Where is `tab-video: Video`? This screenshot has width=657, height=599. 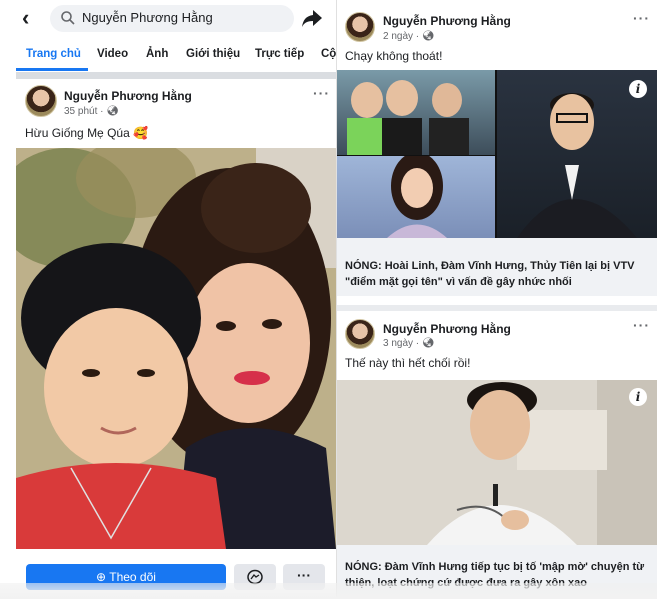
tab-video: Video is located at coordinates (112, 54).